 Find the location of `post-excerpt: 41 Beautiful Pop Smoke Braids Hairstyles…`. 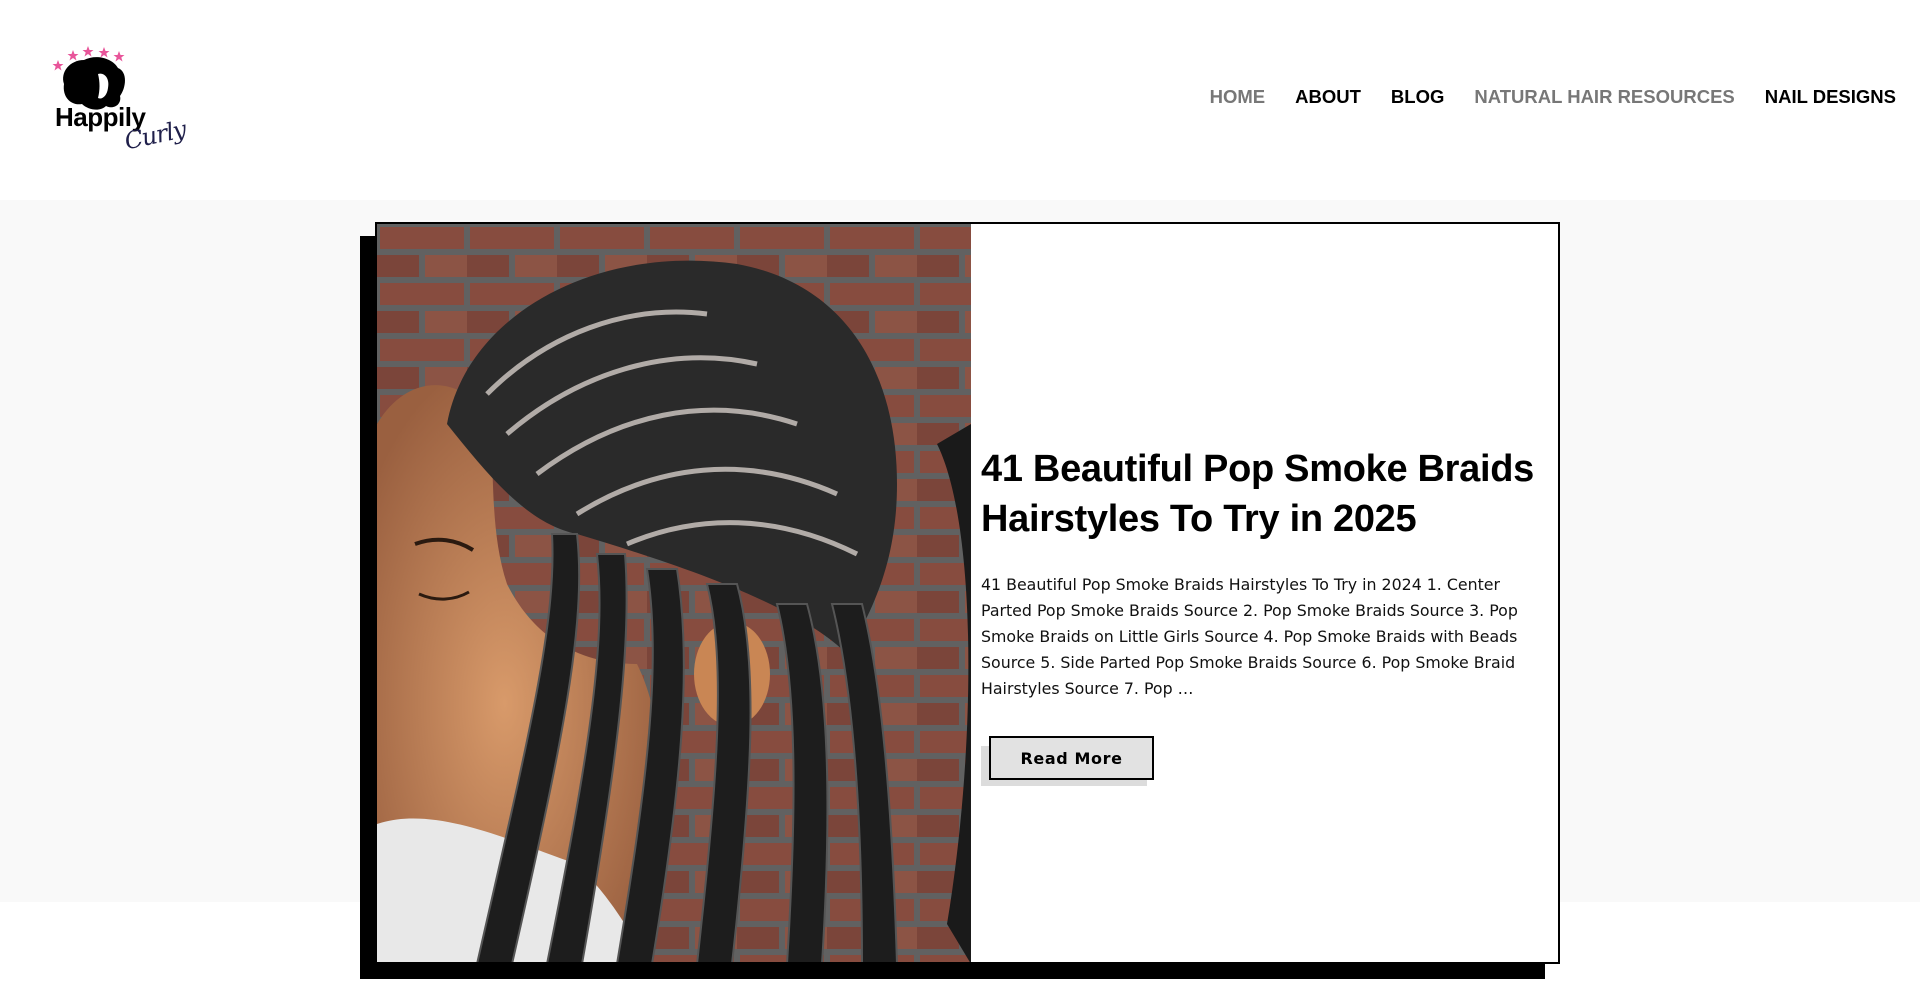

post-excerpt: 41 Beautiful Pop Smoke Braids Hairstyles… is located at coordinates (1249, 636).